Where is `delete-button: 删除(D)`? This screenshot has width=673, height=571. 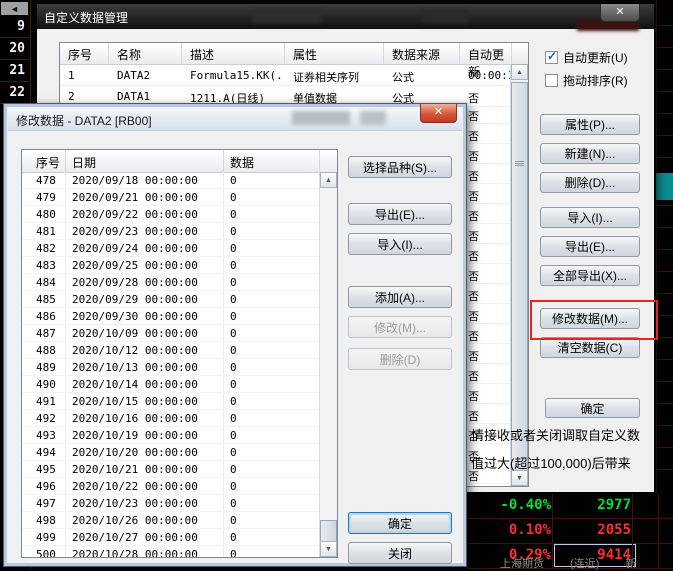 delete-button: 删除(D) is located at coordinates (400, 359).